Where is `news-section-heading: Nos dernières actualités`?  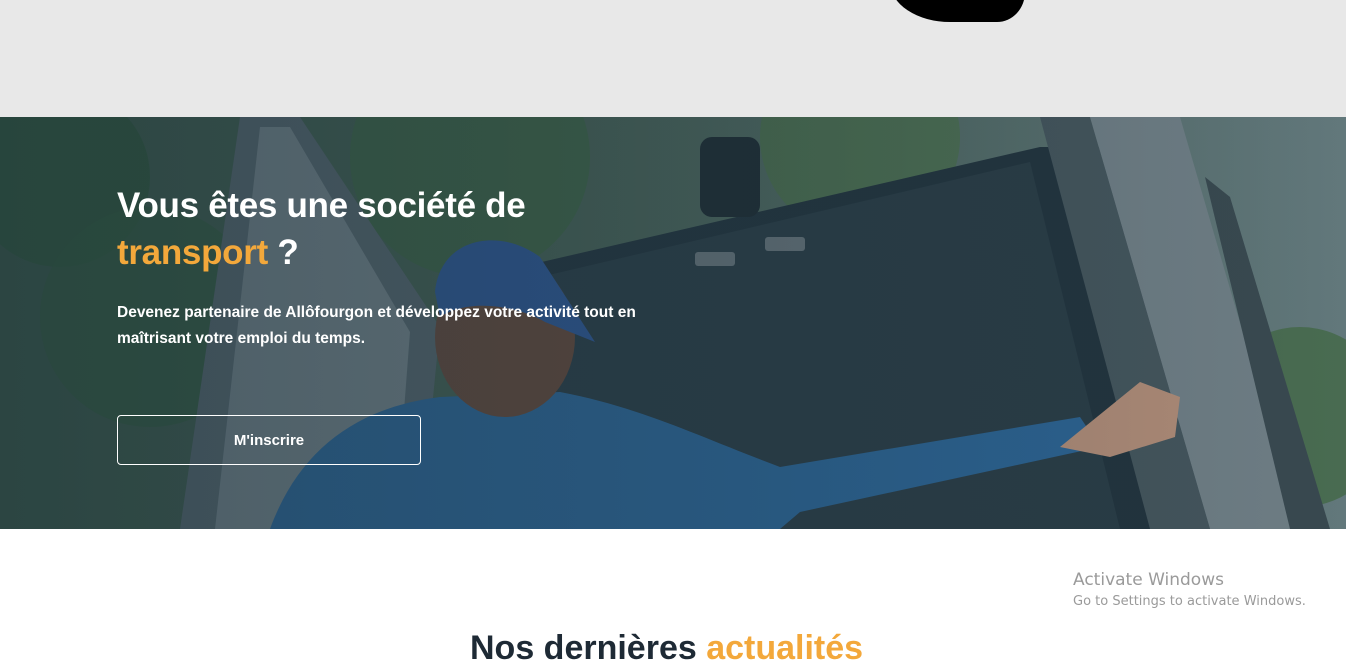
news-section-heading: Nos dernières actualités is located at coordinates (666, 648).